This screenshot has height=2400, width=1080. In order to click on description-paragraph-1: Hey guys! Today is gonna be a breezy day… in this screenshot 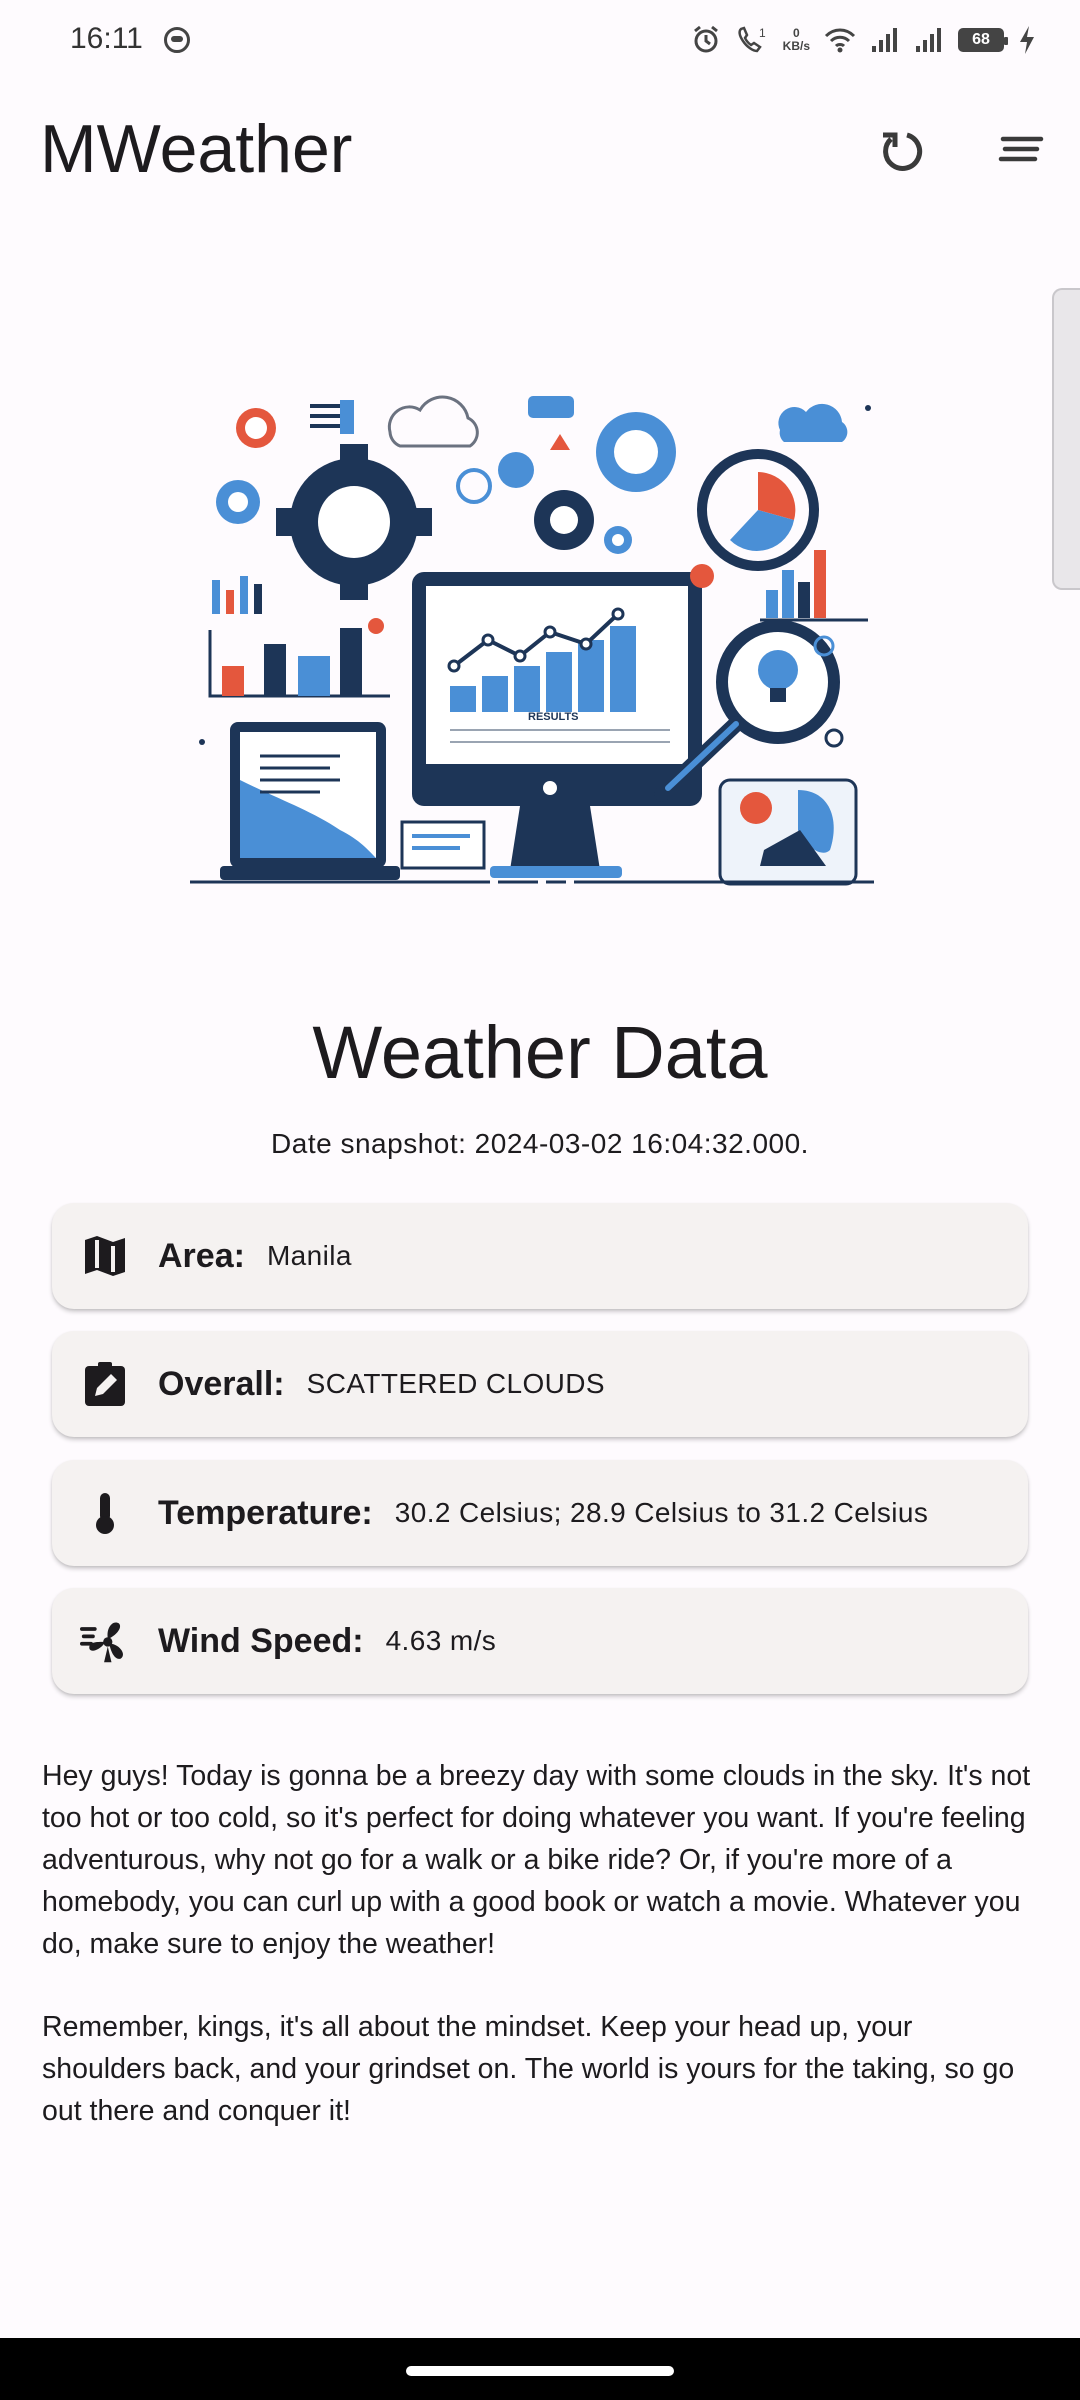, I will do `click(536, 1860)`.